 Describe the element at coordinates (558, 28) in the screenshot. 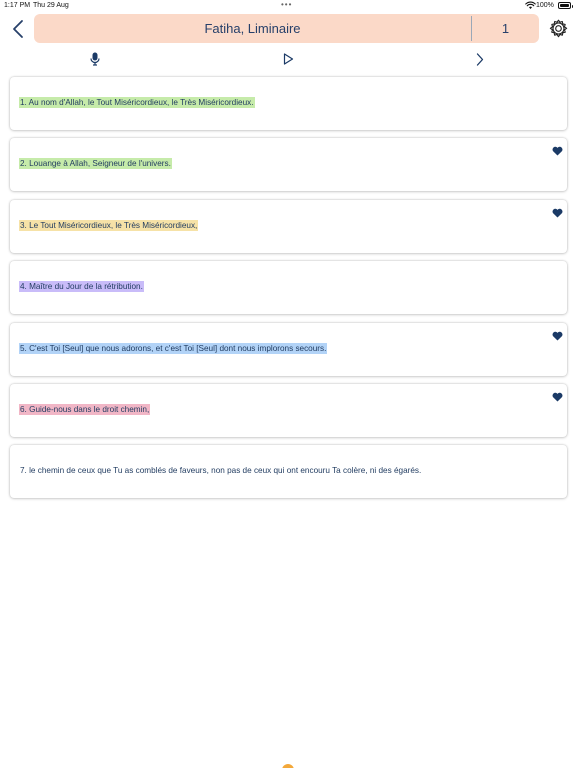

I see `gear-icon` at that location.